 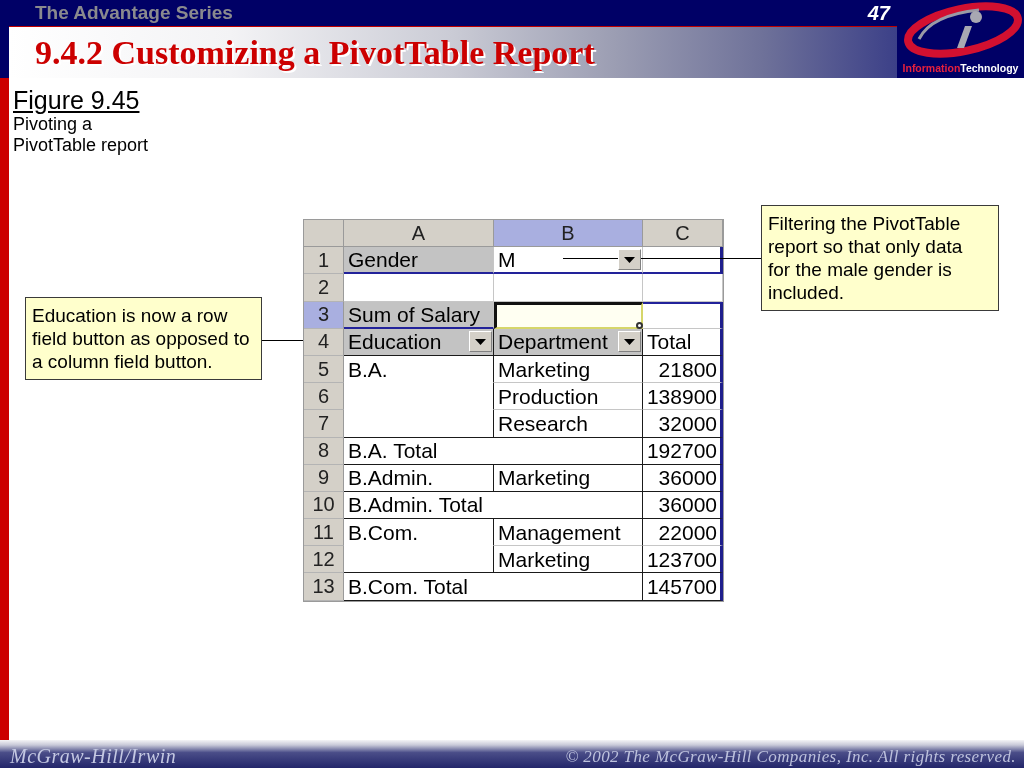 I want to click on publisher-name: McGraw-Hill/Irwin, so click(x=93, y=756).